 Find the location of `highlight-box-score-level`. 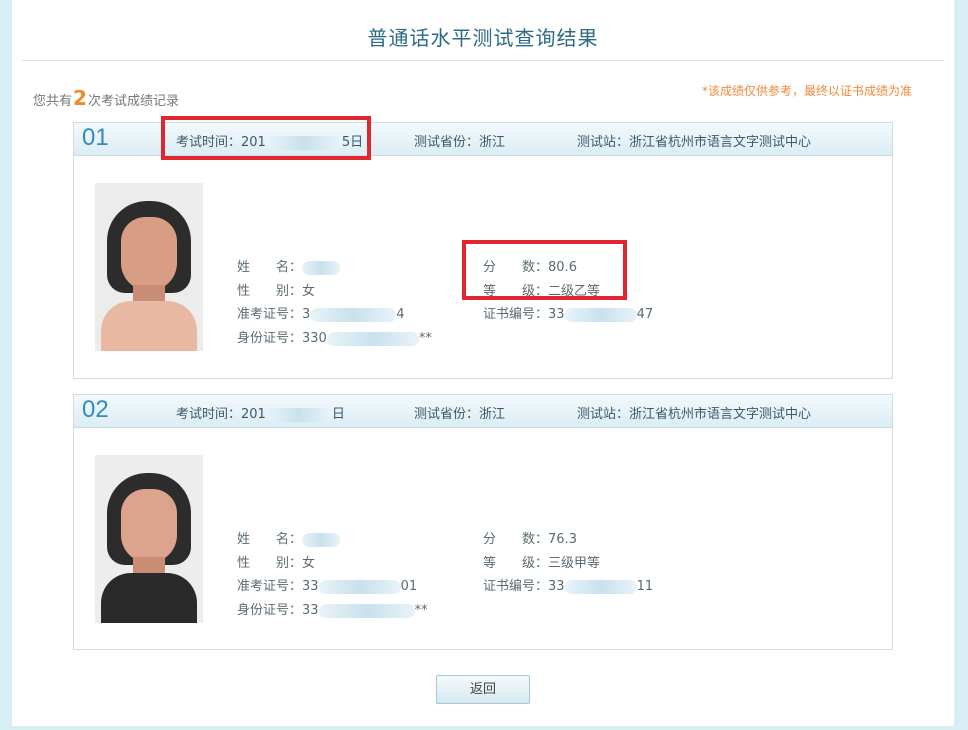

highlight-box-score-level is located at coordinates (544, 270).